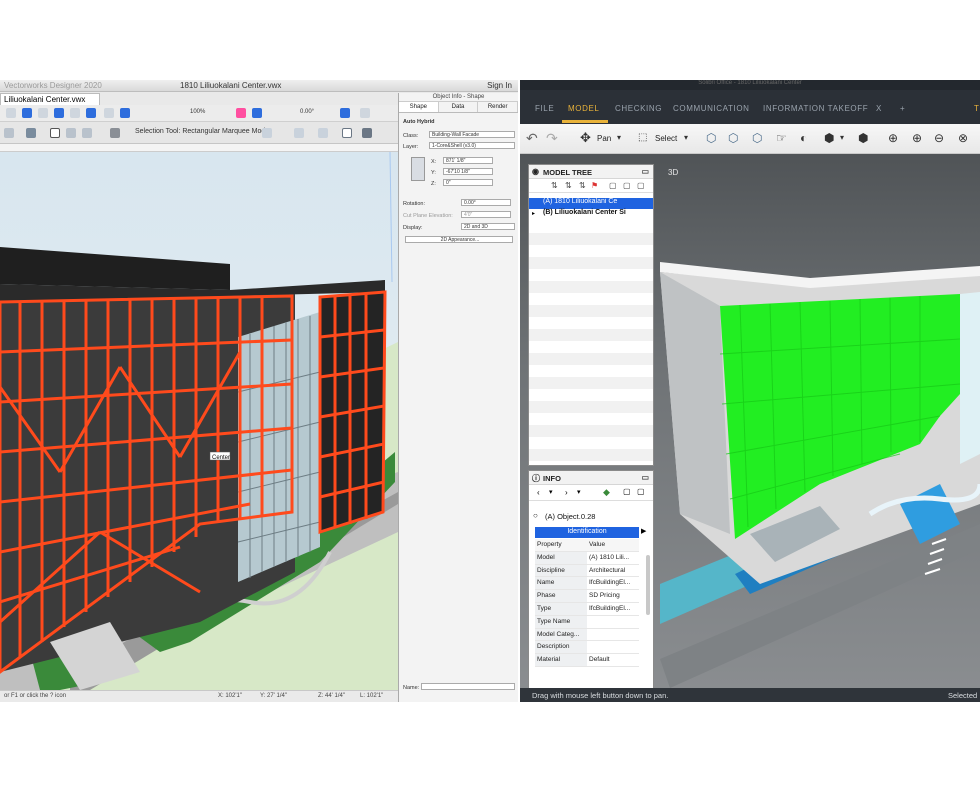 The image size is (980, 800). I want to click on zoom-search-icon: ⊕, so click(893, 138).